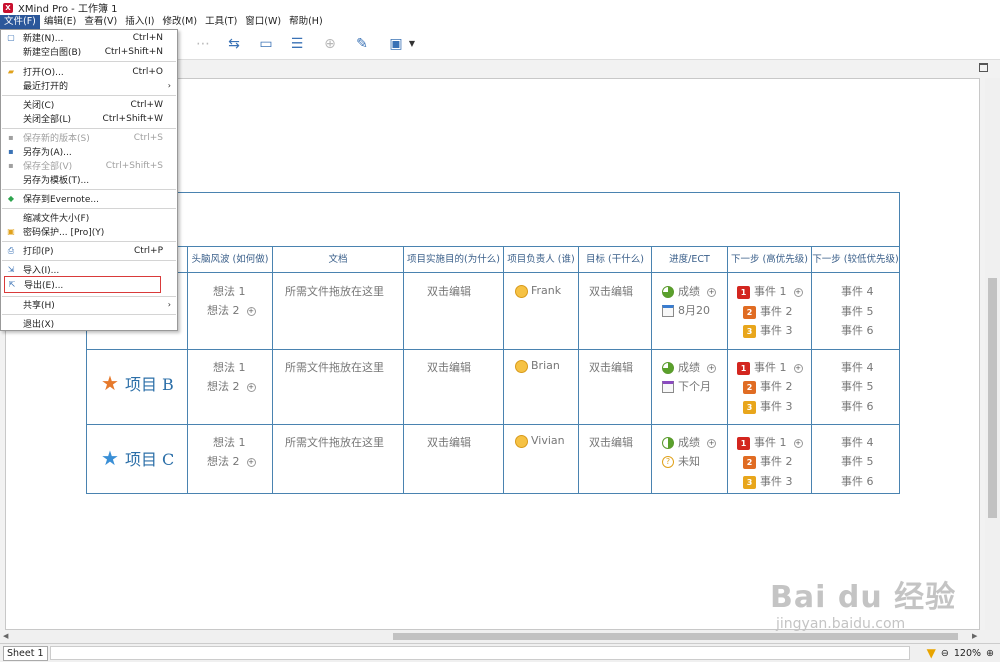 This screenshot has width=1000, height=662. Describe the element at coordinates (203, 44) in the screenshot. I see `callout-icon: ⋯` at that location.